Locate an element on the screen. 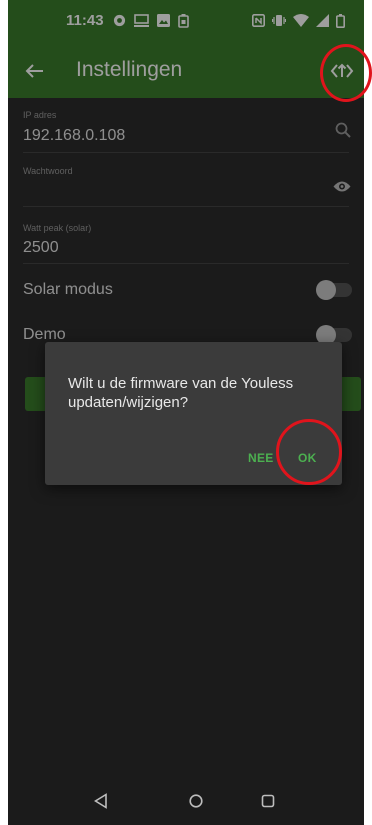  dialog-negative-button: NEE is located at coordinates (261, 458).